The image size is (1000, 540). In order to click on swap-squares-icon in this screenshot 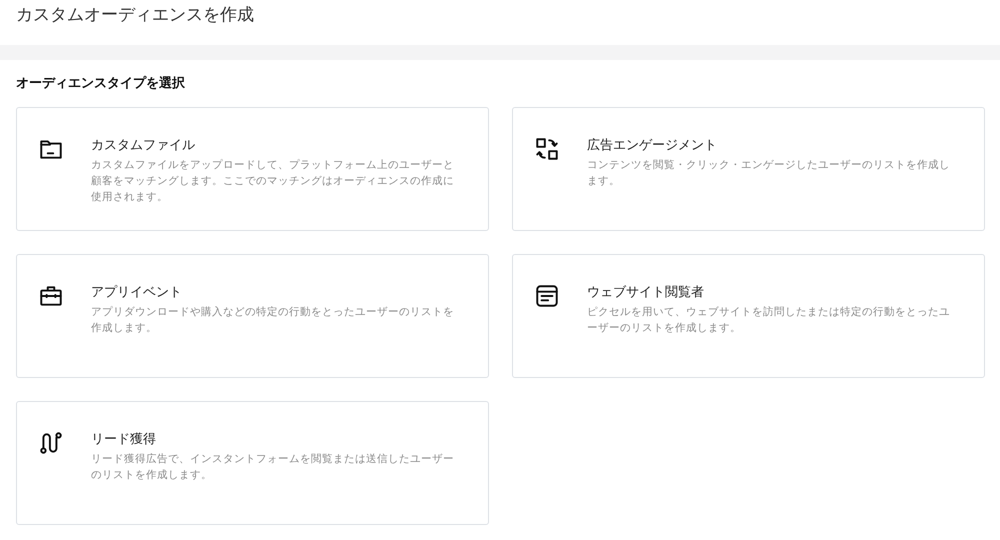, I will do `click(547, 149)`.